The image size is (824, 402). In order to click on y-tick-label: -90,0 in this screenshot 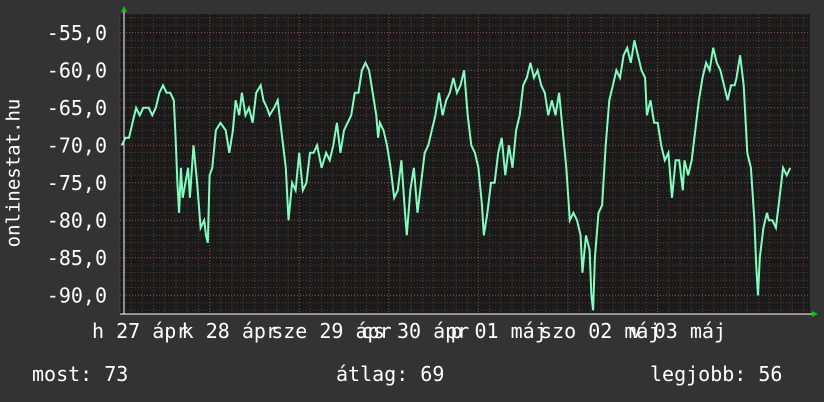, I will do `click(77, 295)`.